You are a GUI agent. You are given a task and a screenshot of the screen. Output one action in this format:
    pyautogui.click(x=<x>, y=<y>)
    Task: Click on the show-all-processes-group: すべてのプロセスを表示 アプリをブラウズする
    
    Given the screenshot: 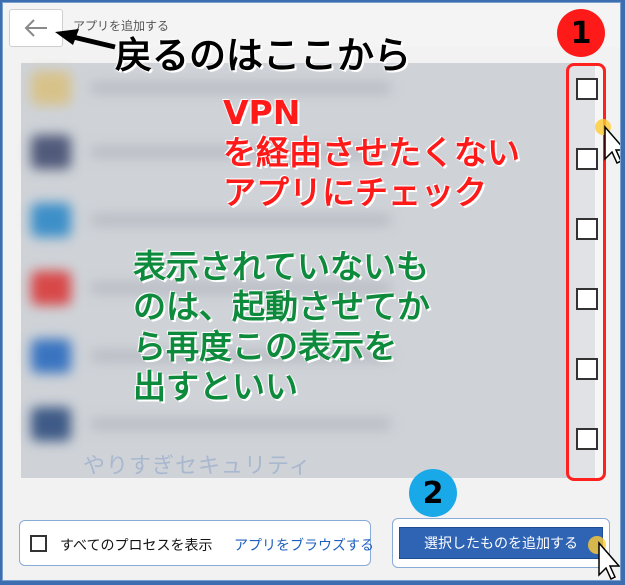 What is the action you would take?
    pyautogui.click(x=196, y=543)
    